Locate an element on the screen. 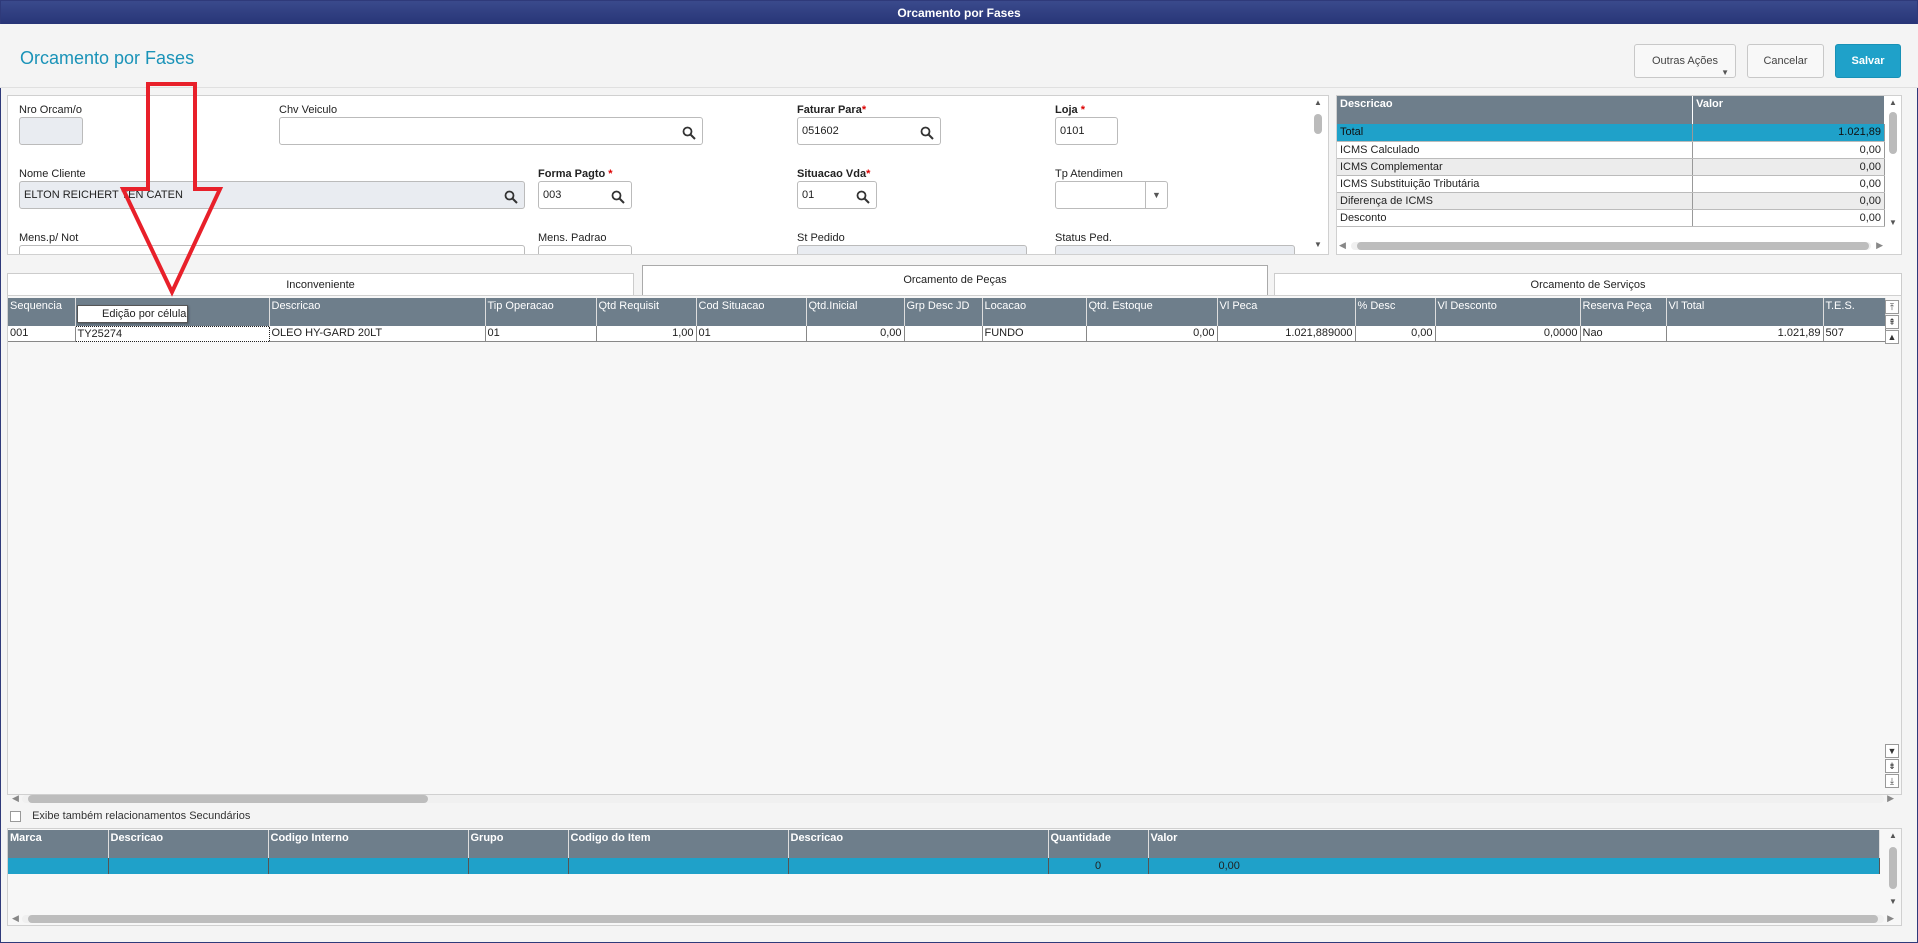  col-qtd-requisit: Qtd Requisit is located at coordinates (646, 312).